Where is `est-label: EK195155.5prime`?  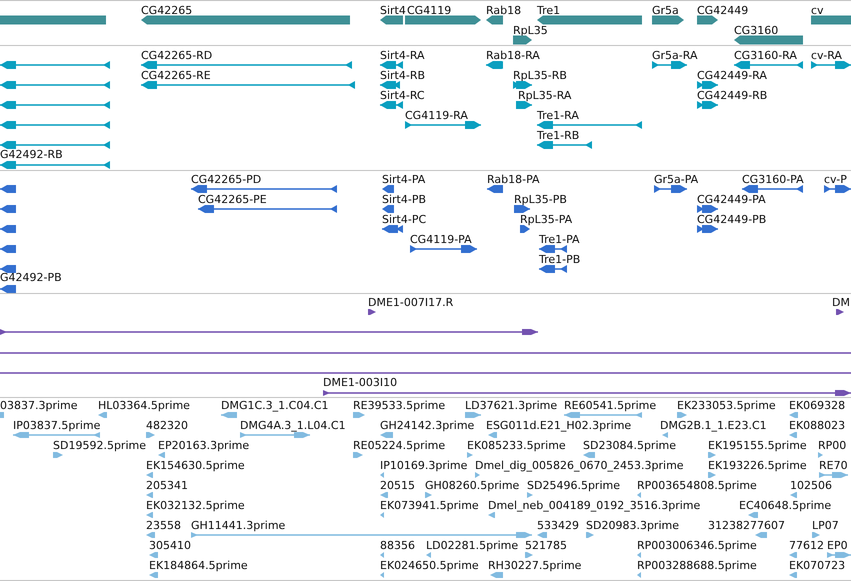
est-label: EK195155.5prime is located at coordinates (757, 445).